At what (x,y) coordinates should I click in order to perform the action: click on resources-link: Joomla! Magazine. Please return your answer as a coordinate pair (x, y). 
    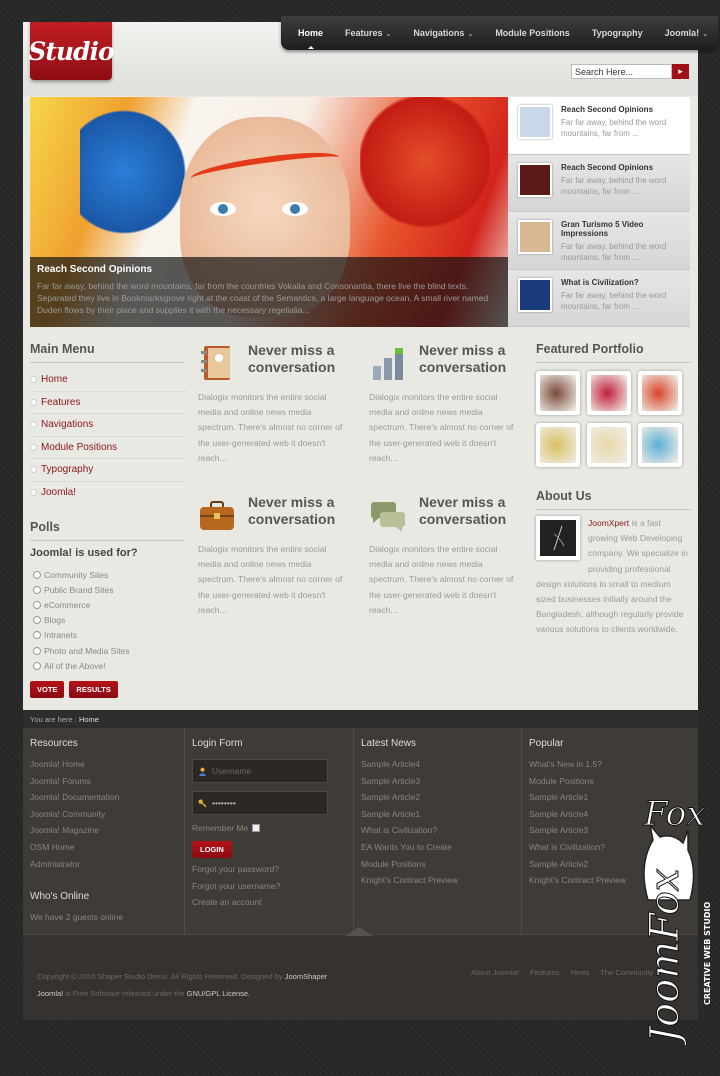
    Looking at the image, I should click on (103, 833).